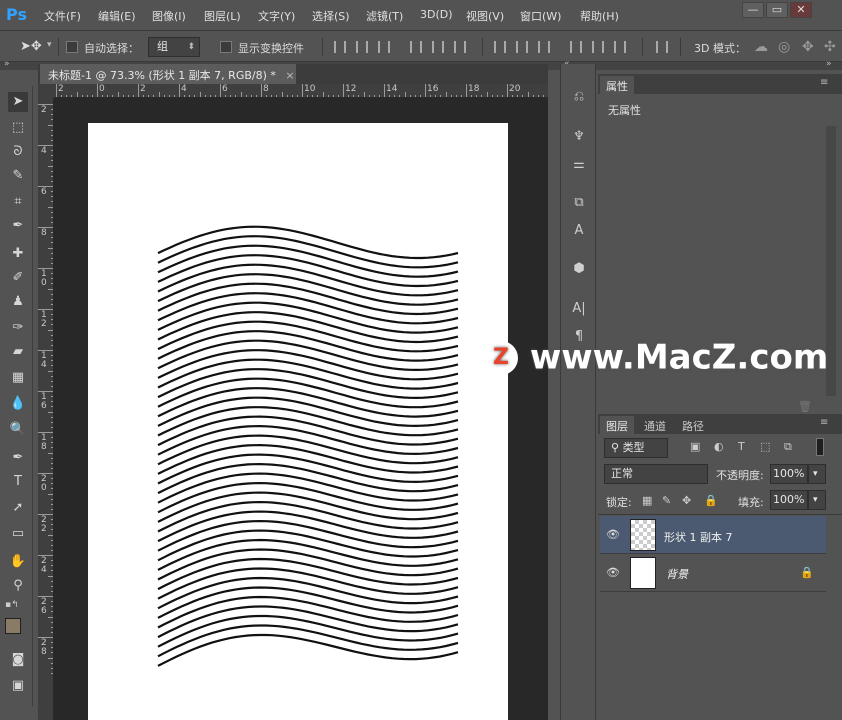 The height and width of the screenshot is (720, 842). I want to click on hand-tool-icon: ✋, so click(18, 562).